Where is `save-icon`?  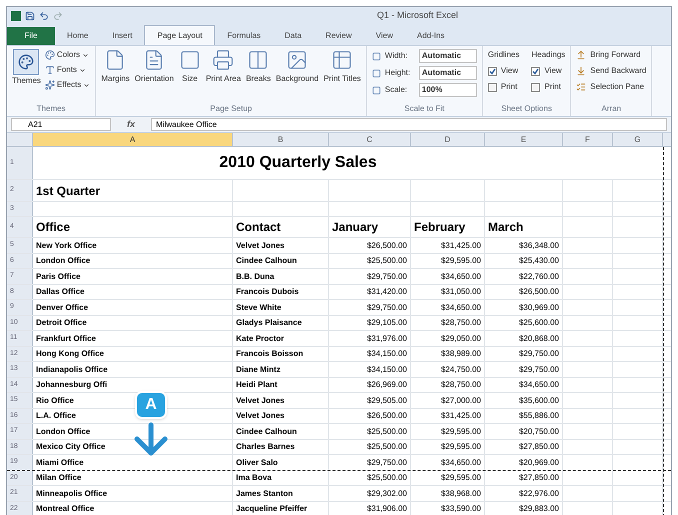 save-icon is located at coordinates (30, 16).